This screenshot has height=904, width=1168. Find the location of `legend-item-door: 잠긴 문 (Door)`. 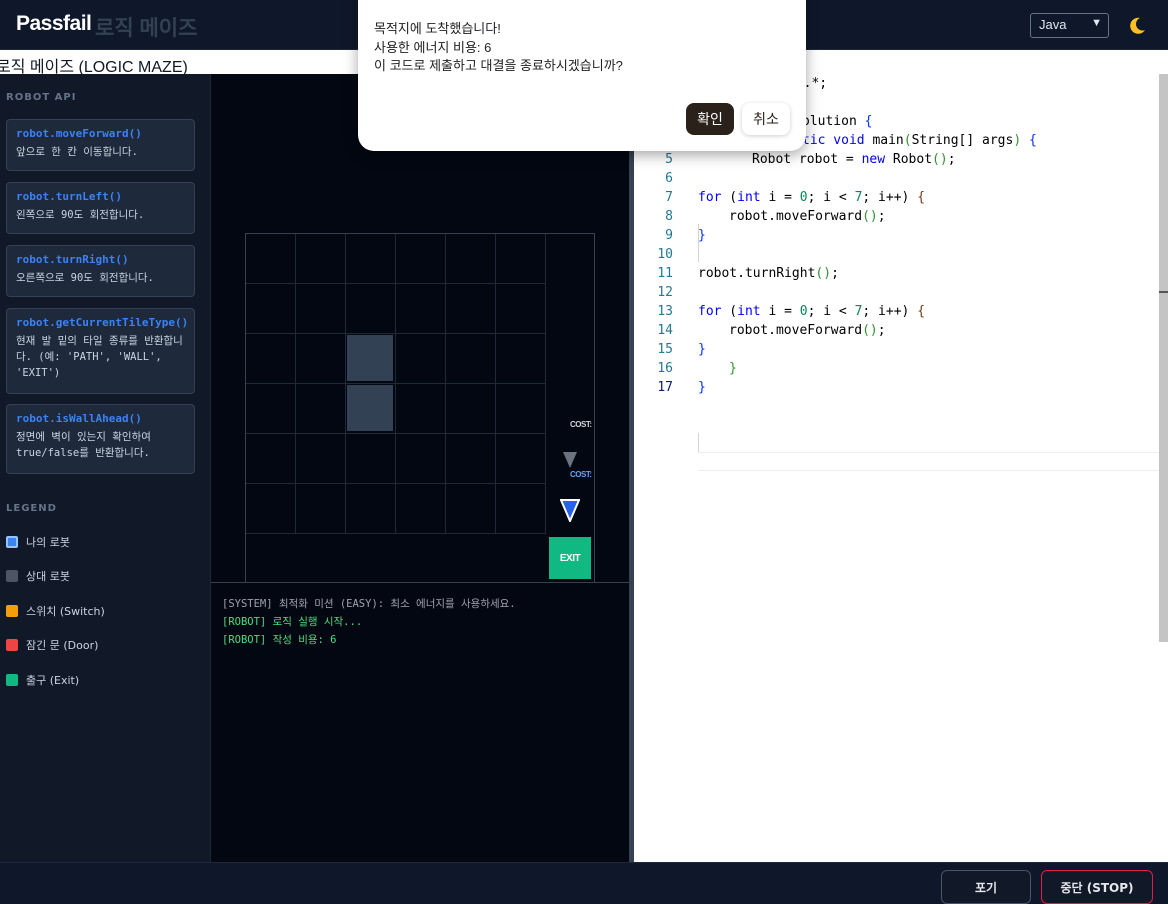

legend-item-door: 잠긴 문 (Door) is located at coordinates (52, 645).